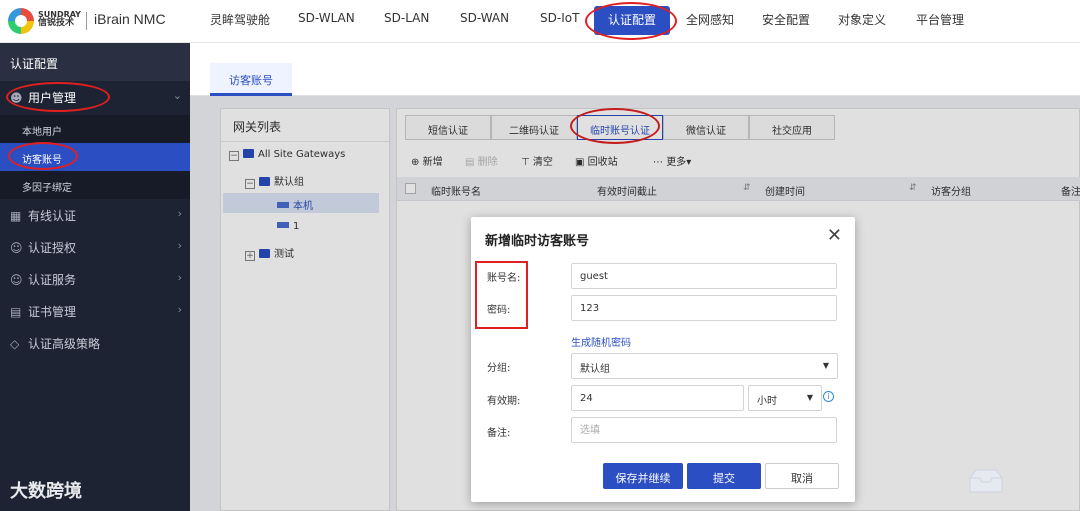 The height and width of the screenshot is (511, 1080). I want to click on sidebar-item-auth-service: ☺ 认证服务 ›, so click(95, 279).